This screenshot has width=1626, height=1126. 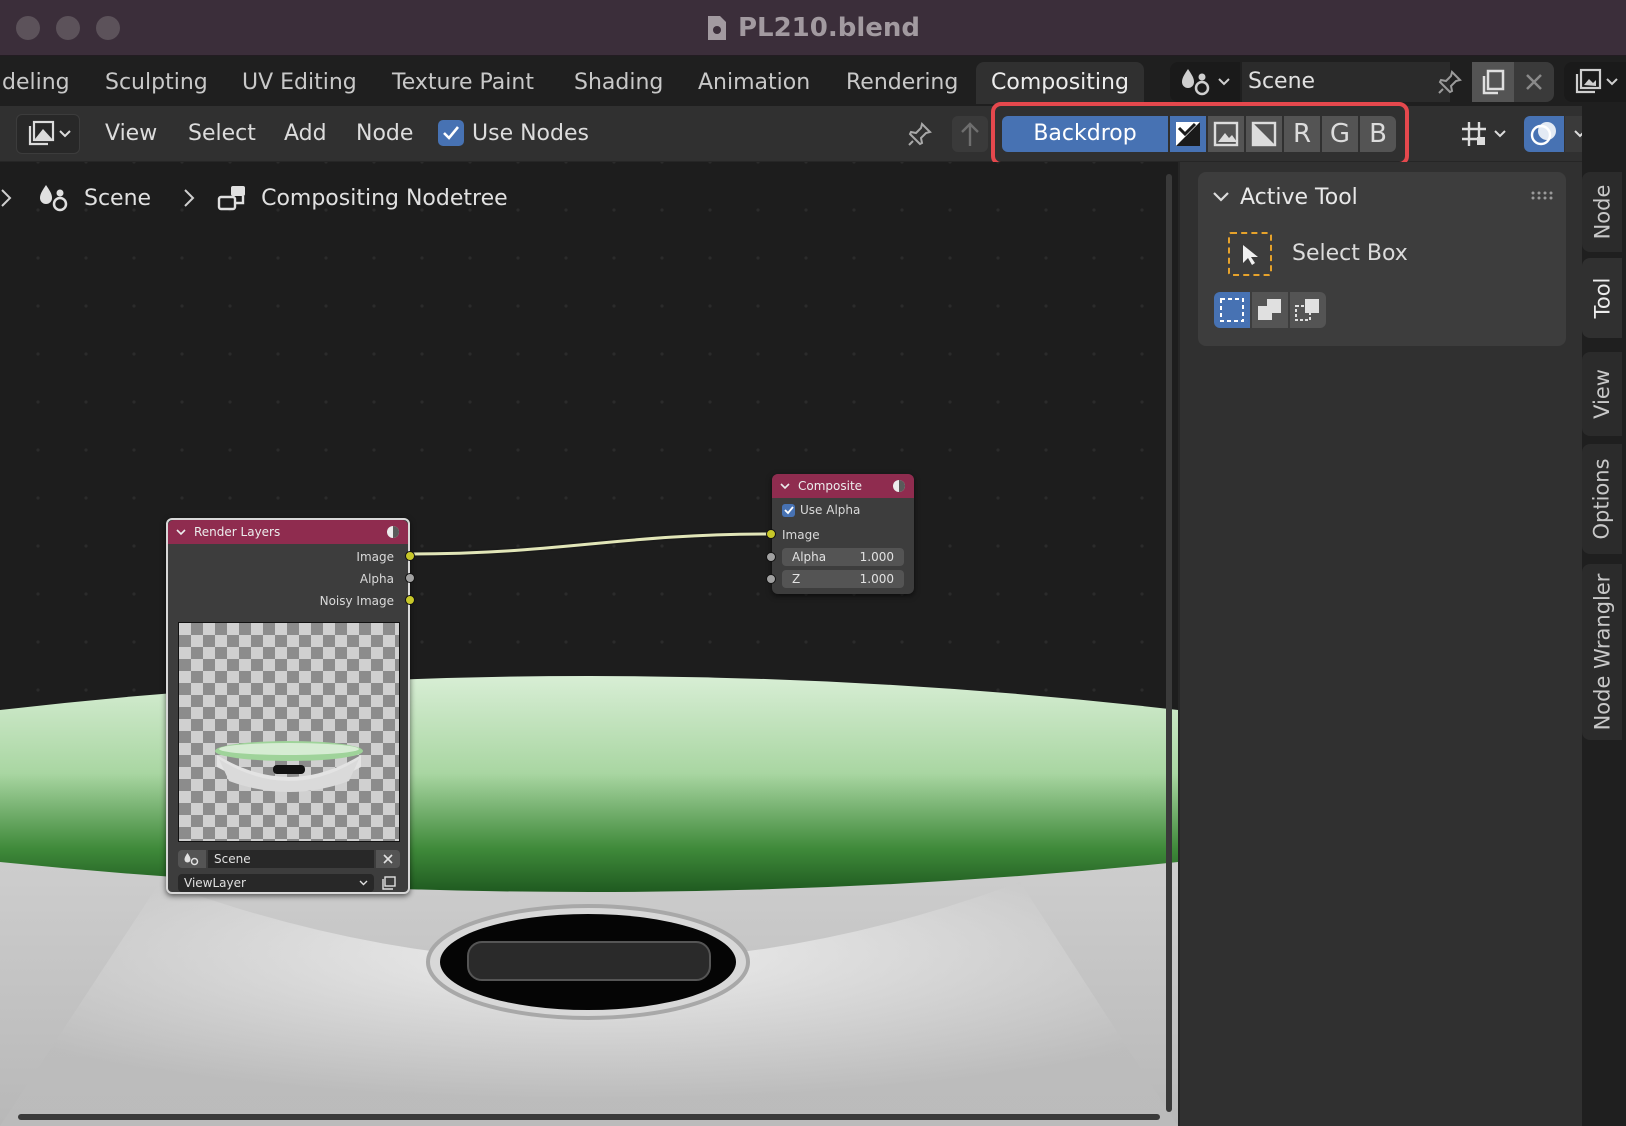 I want to click on editor-type-button, so click(x=48, y=134).